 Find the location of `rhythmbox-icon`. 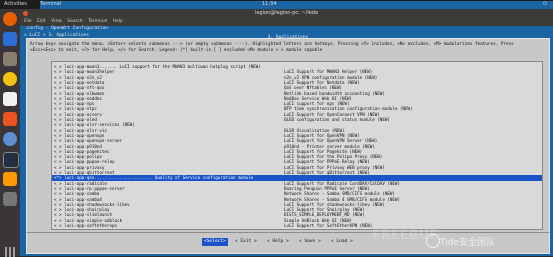

rhythmbox-icon is located at coordinates (10, 79).